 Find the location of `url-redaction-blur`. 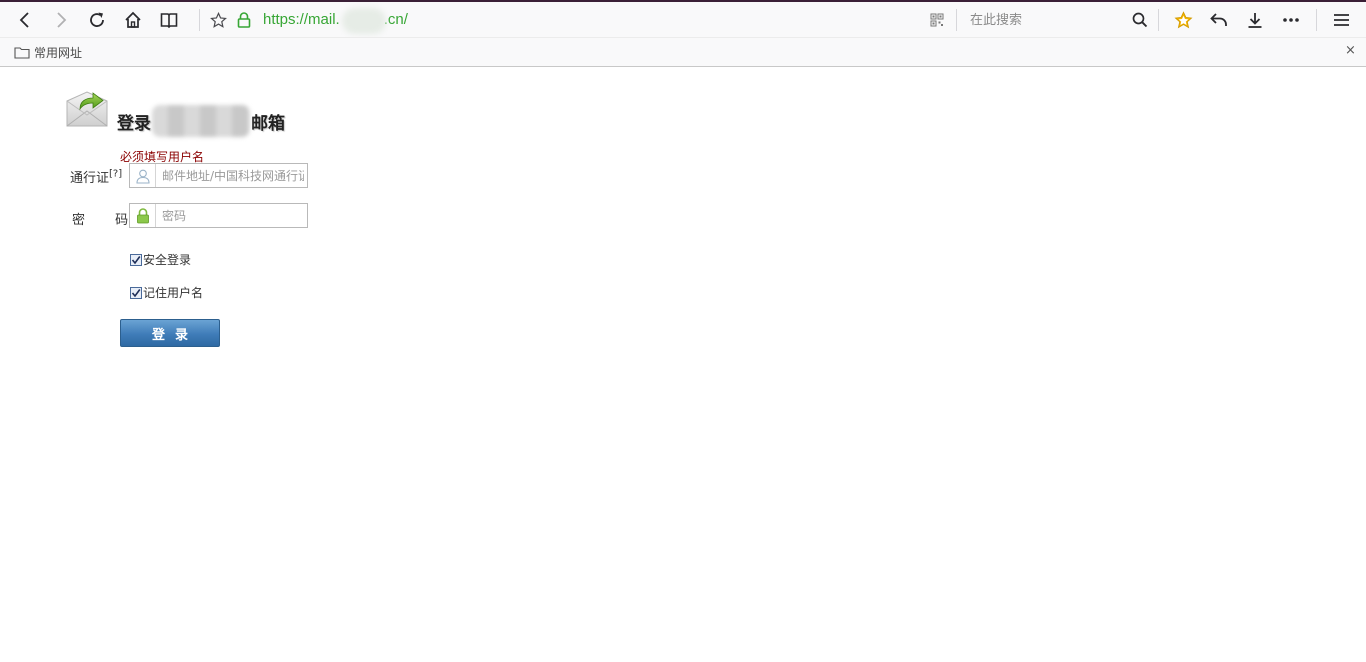

url-redaction-blur is located at coordinates (364, 21).